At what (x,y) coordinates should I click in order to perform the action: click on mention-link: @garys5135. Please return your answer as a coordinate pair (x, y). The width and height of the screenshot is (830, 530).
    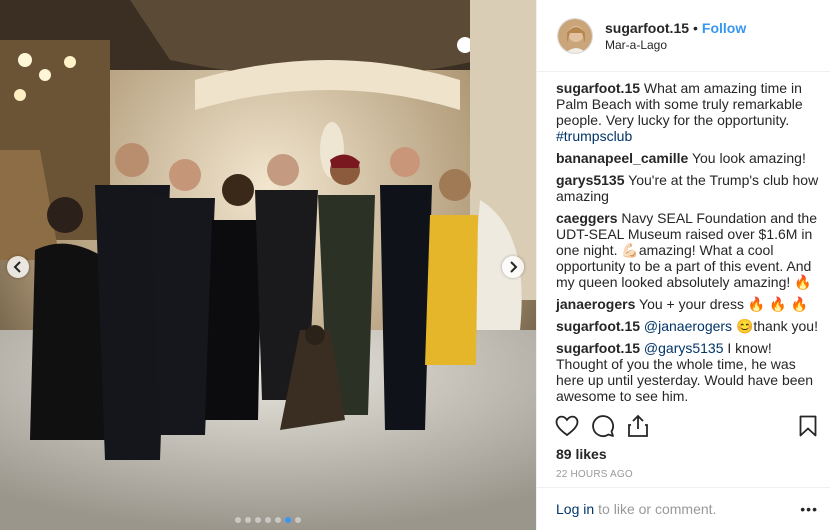
    Looking at the image, I should click on (684, 348).